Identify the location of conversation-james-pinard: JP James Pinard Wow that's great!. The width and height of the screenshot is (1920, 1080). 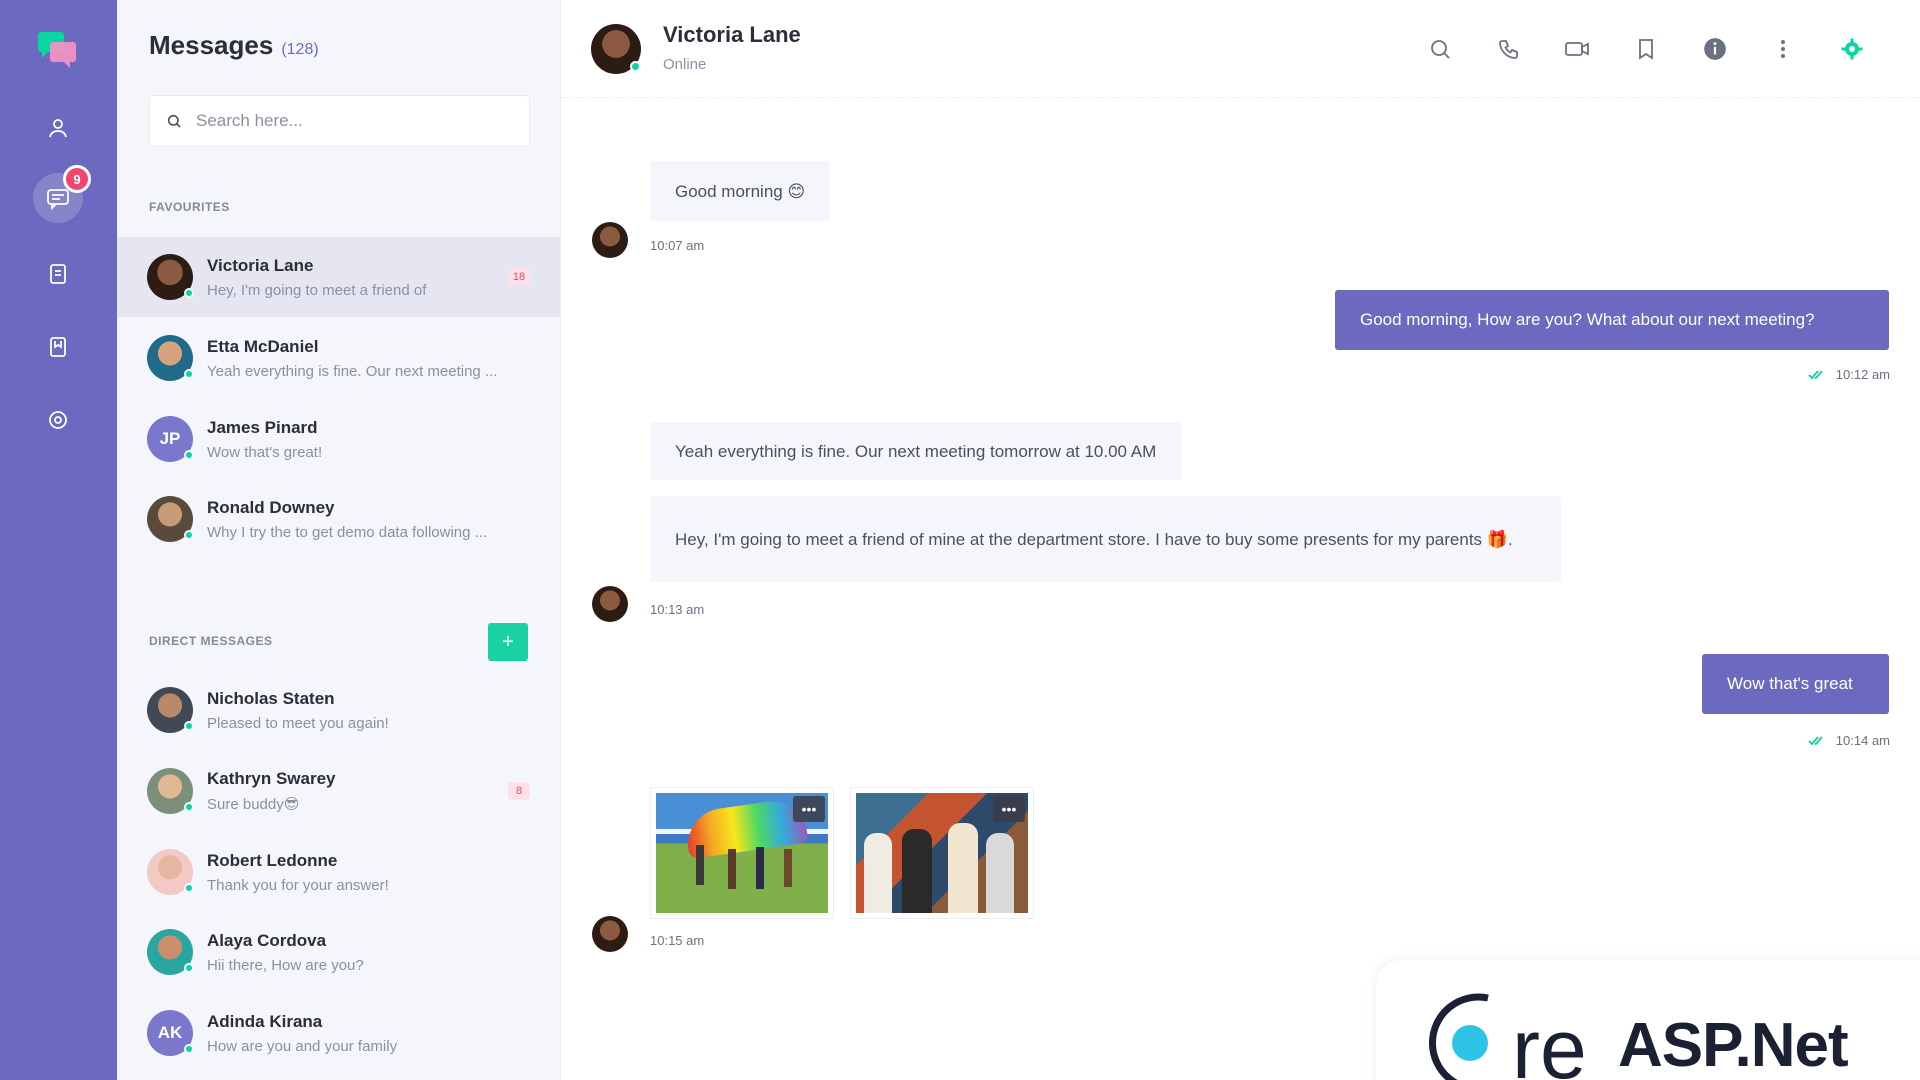
(338, 439).